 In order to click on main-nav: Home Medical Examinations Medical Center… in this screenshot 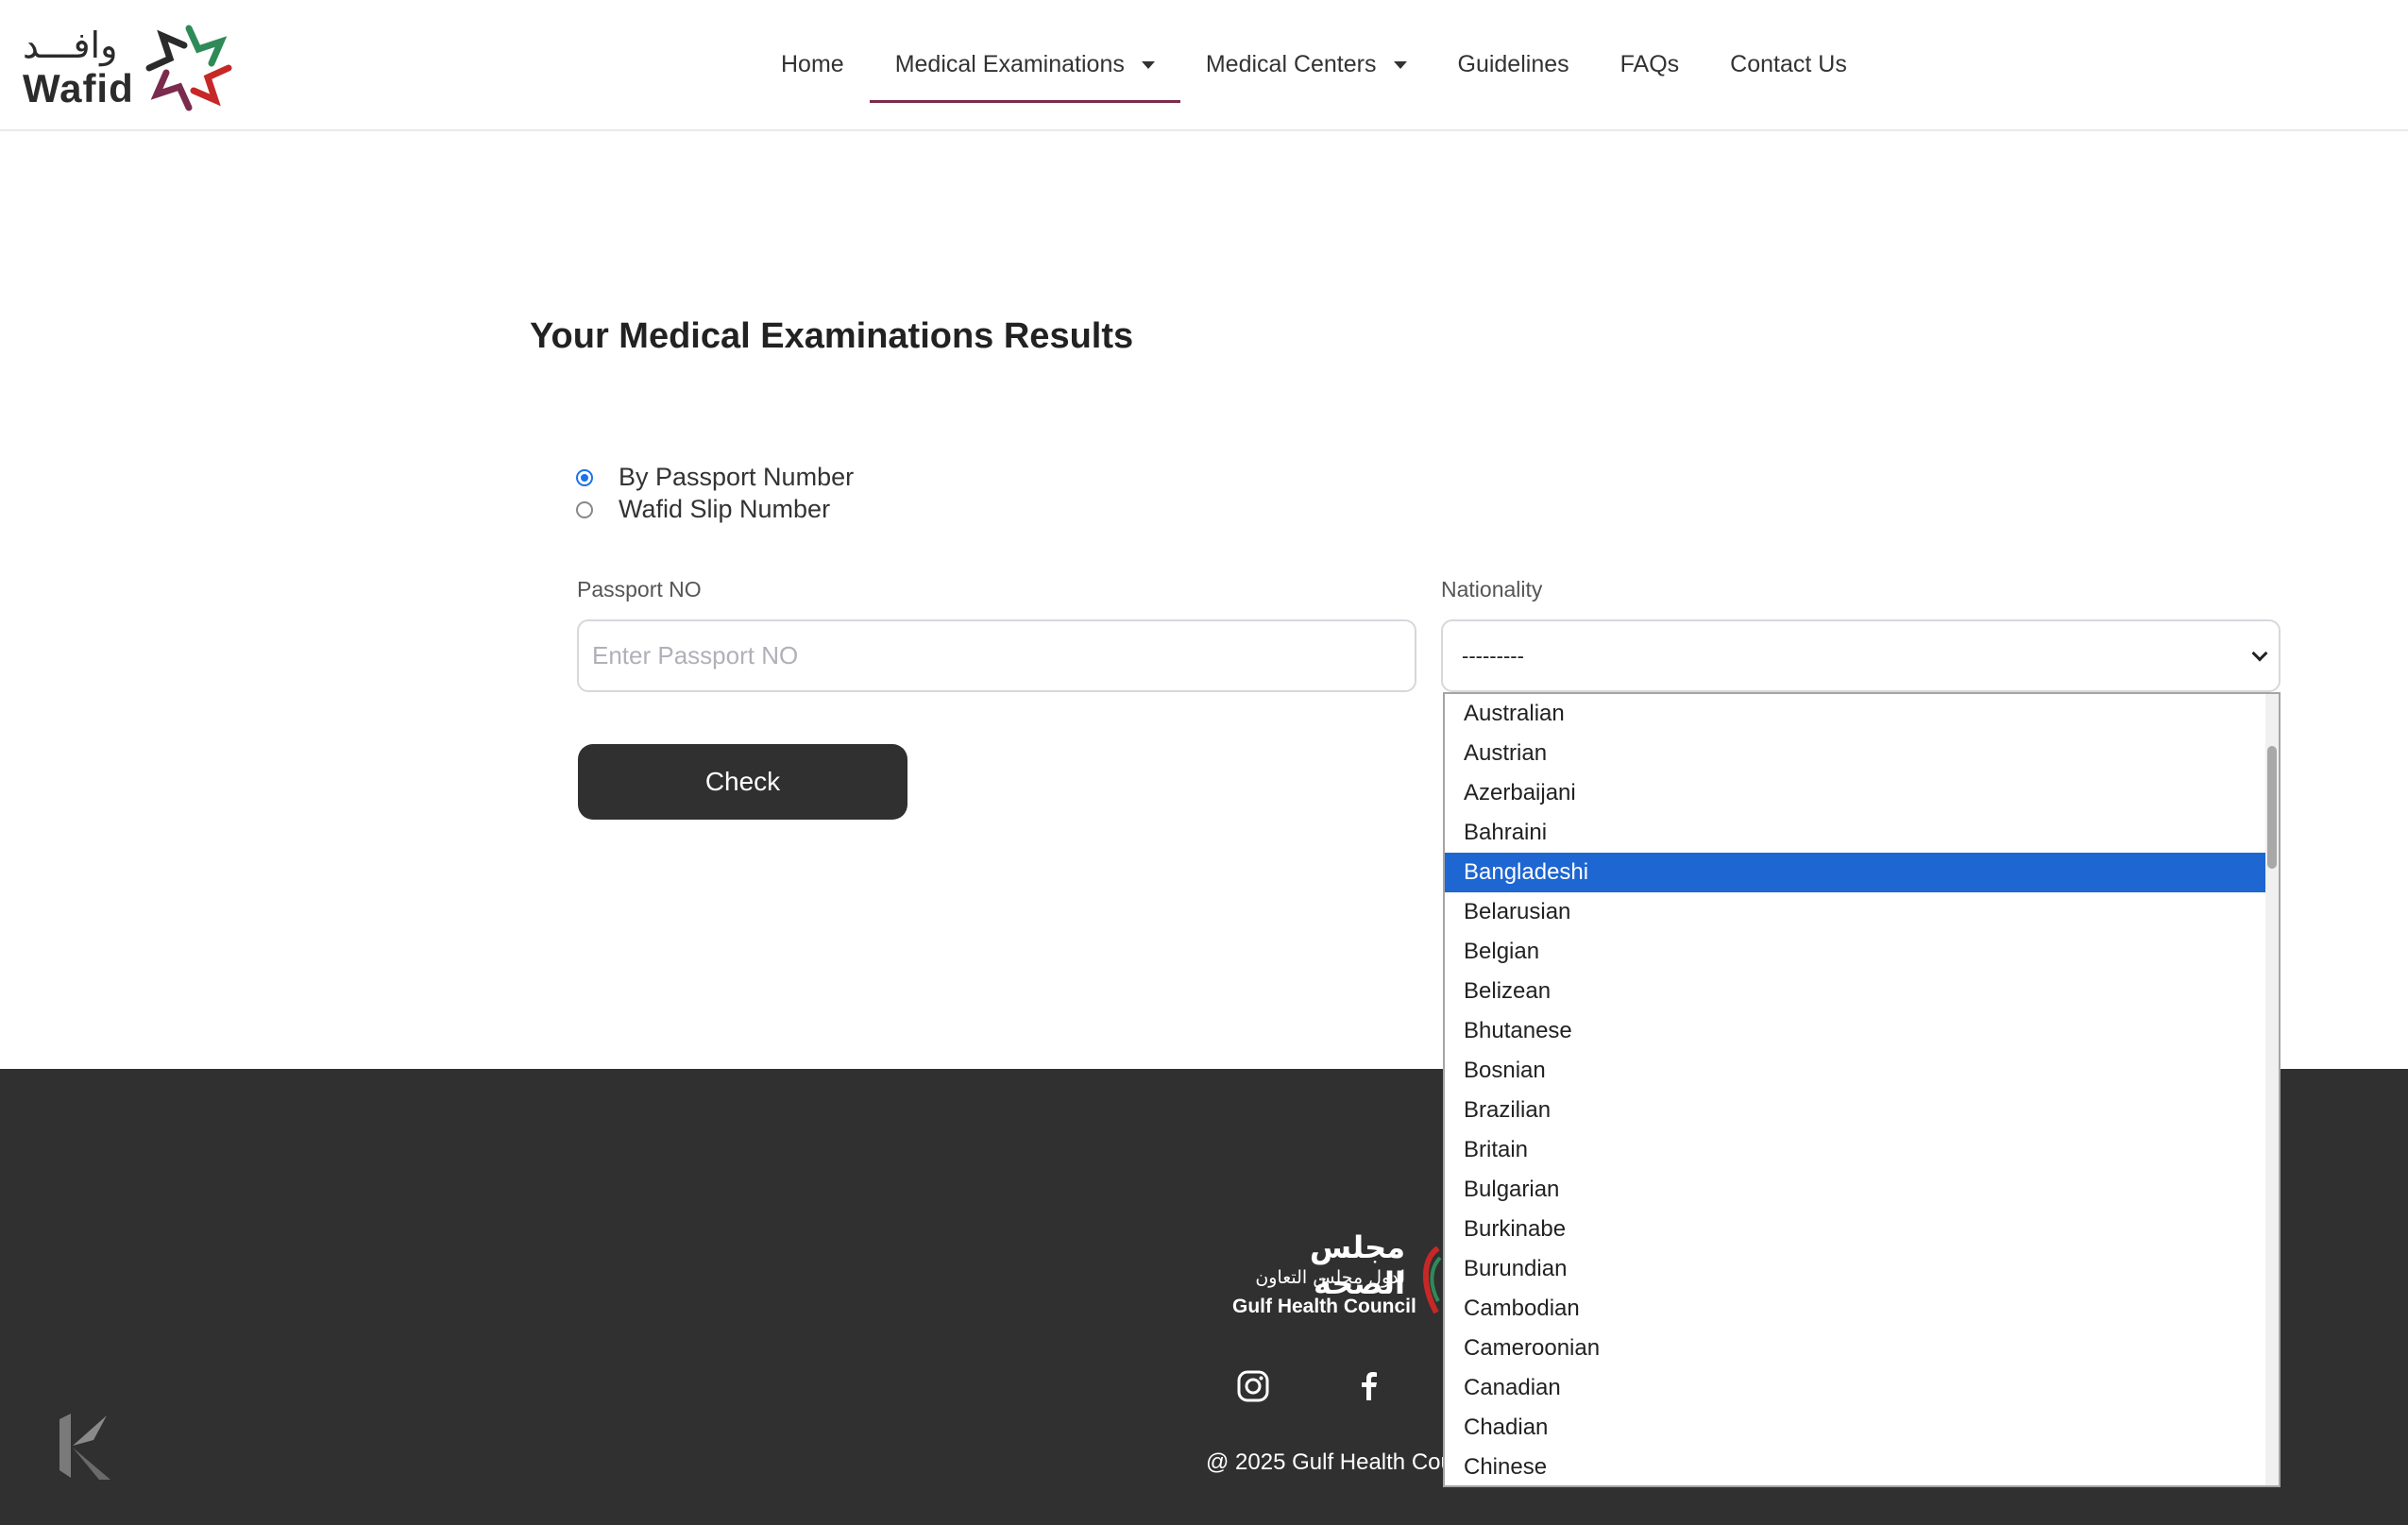, I will do `click(1314, 64)`.